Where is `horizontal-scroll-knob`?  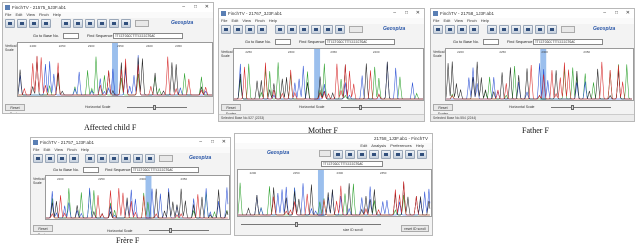 horizontal-scroll-knob is located at coordinates (296, 224).